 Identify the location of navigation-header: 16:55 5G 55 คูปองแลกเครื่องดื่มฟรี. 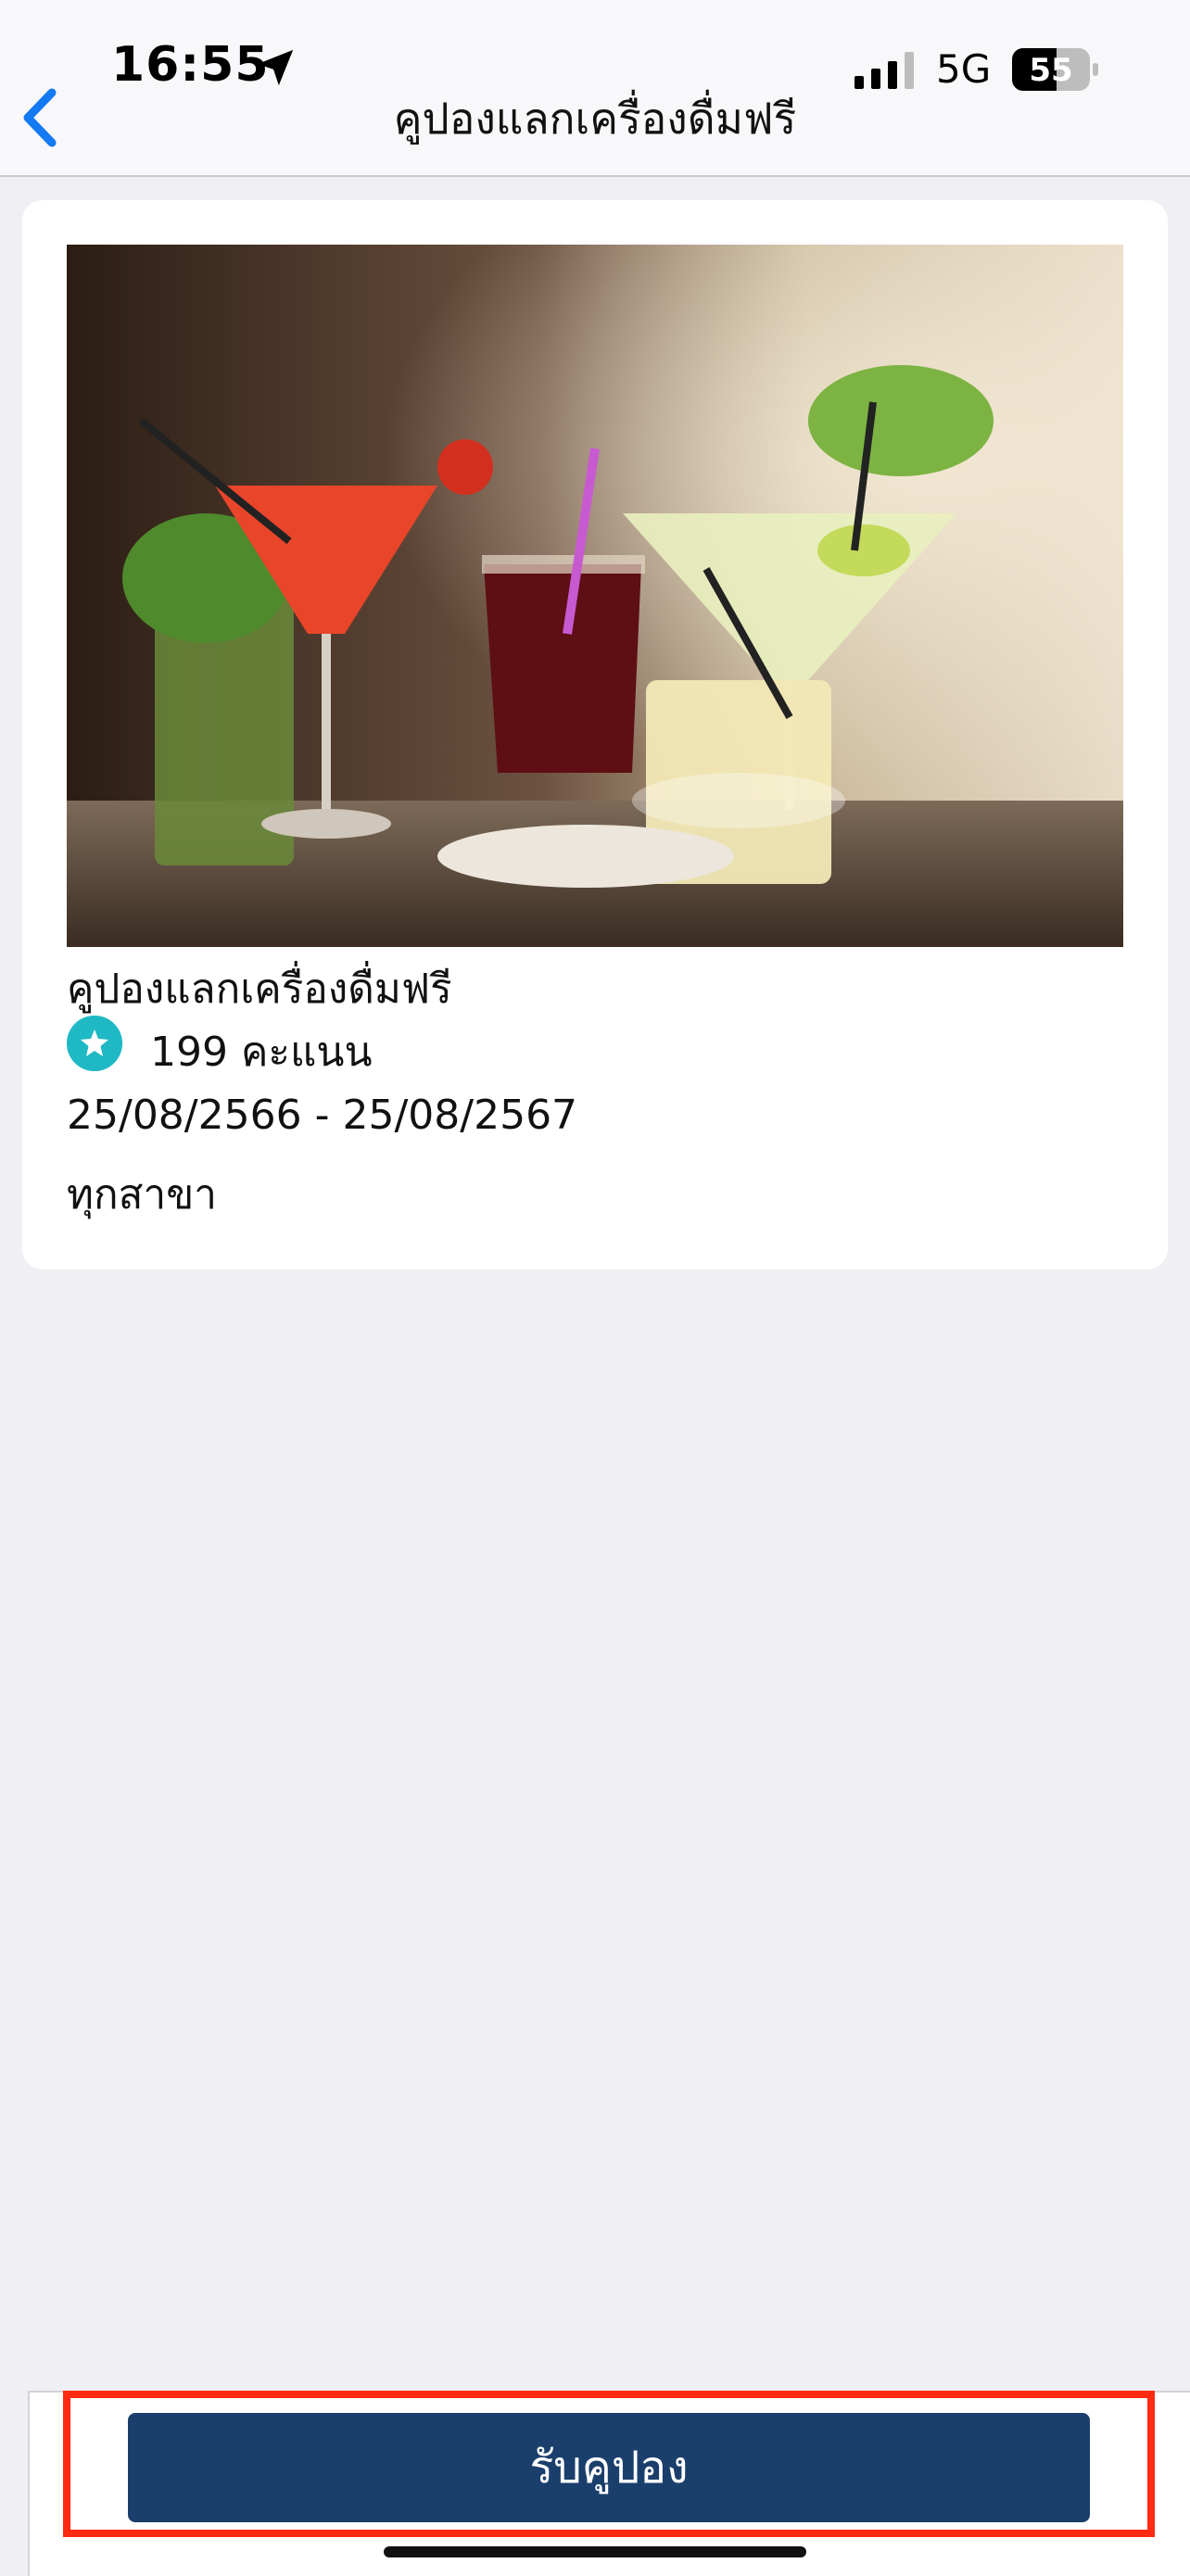
(595, 88).